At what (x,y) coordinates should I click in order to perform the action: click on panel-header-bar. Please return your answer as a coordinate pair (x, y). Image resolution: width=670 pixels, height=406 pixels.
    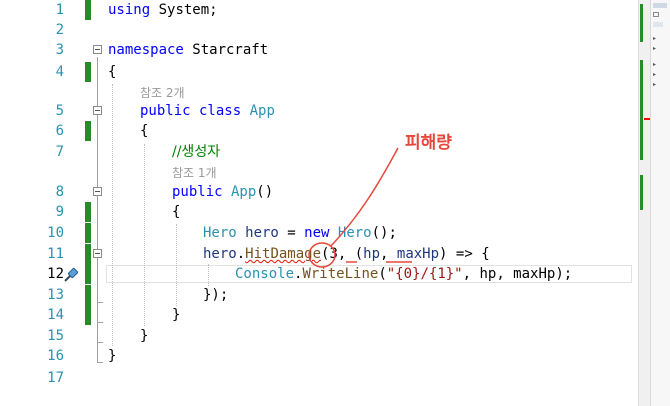
    Looking at the image, I should click on (660, 5).